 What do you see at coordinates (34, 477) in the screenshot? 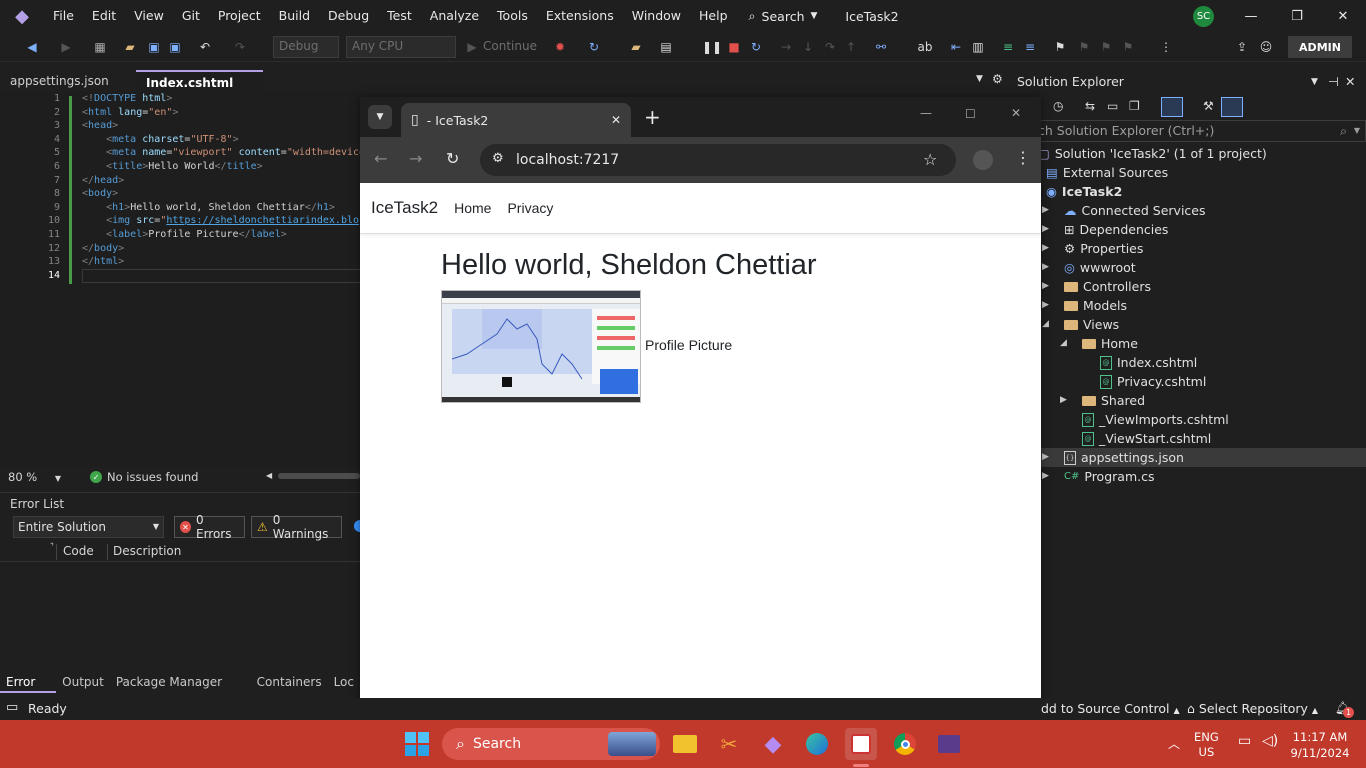
I see `zoom-dropdown: 80 % ▼` at bounding box center [34, 477].